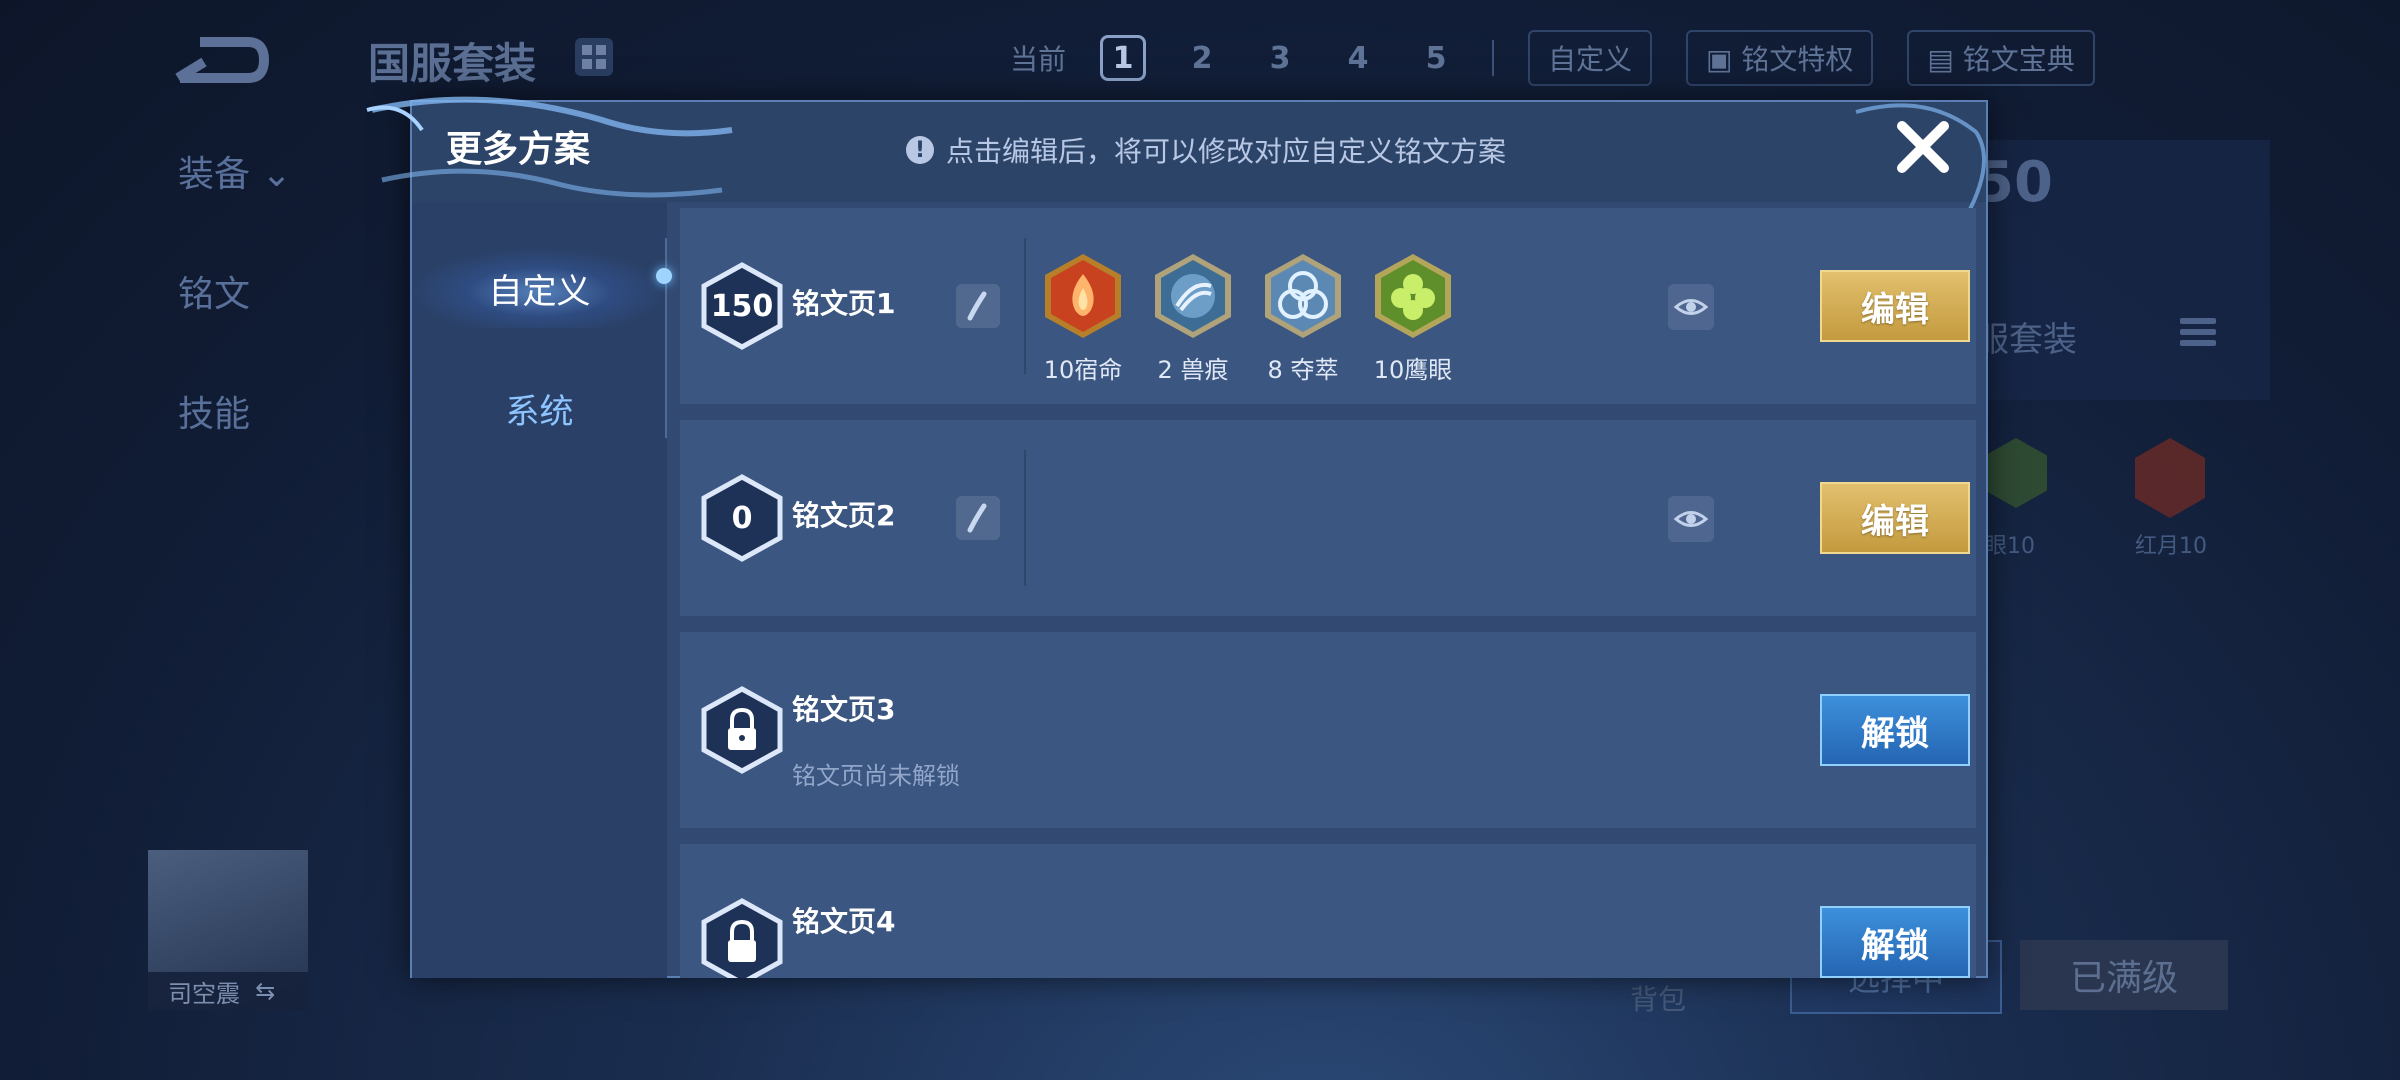  I want to click on suit-label: 服套装, so click(2026, 340).